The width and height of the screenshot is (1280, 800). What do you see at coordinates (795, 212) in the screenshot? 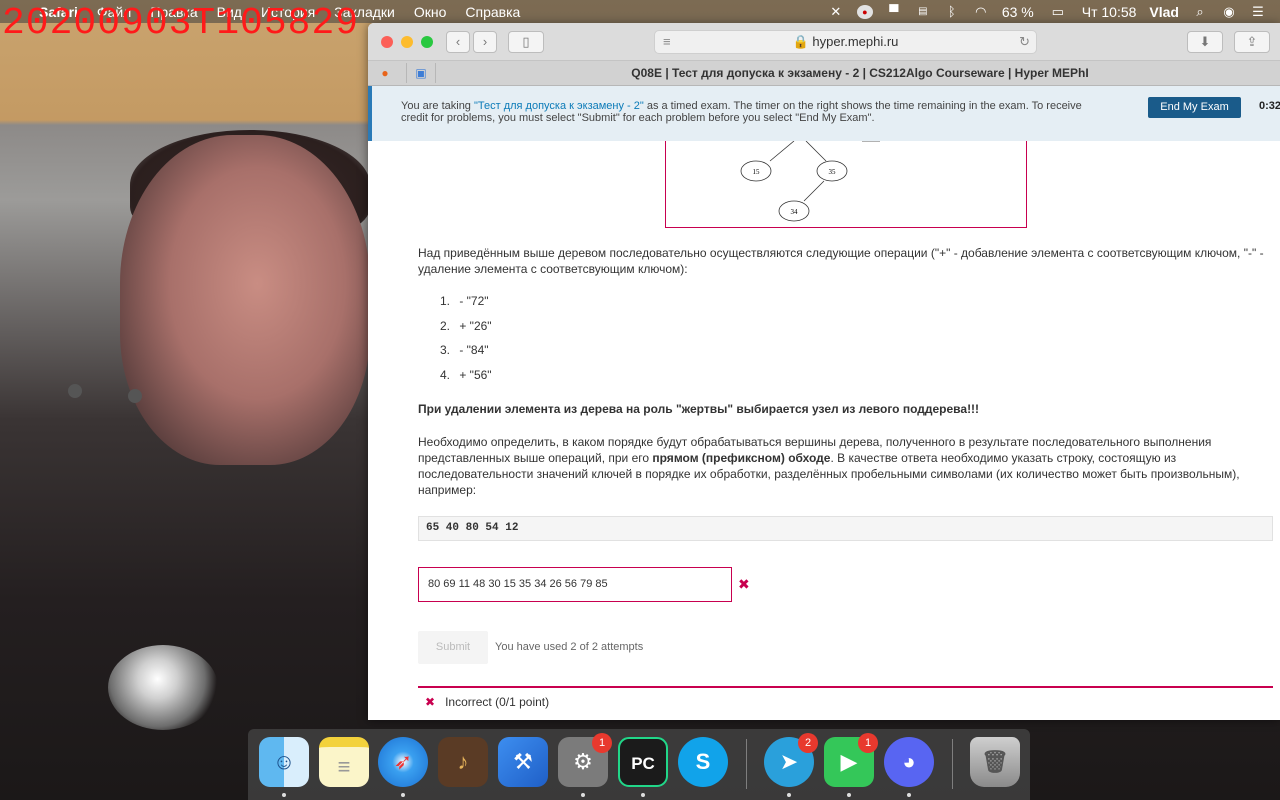
I see `tree-node-label: 34` at bounding box center [795, 212].